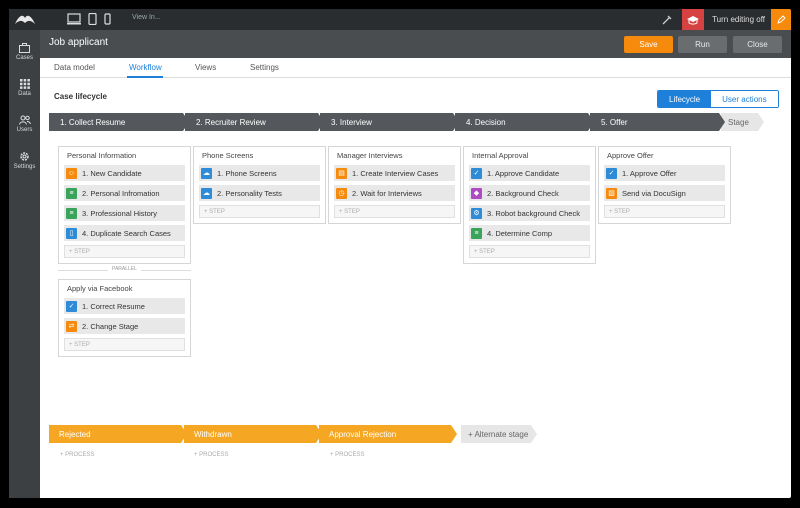 This screenshot has height=508, width=800. Describe the element at coordinates (145, 77) in the screenshot. I see `active-tab-indicator` at that location.